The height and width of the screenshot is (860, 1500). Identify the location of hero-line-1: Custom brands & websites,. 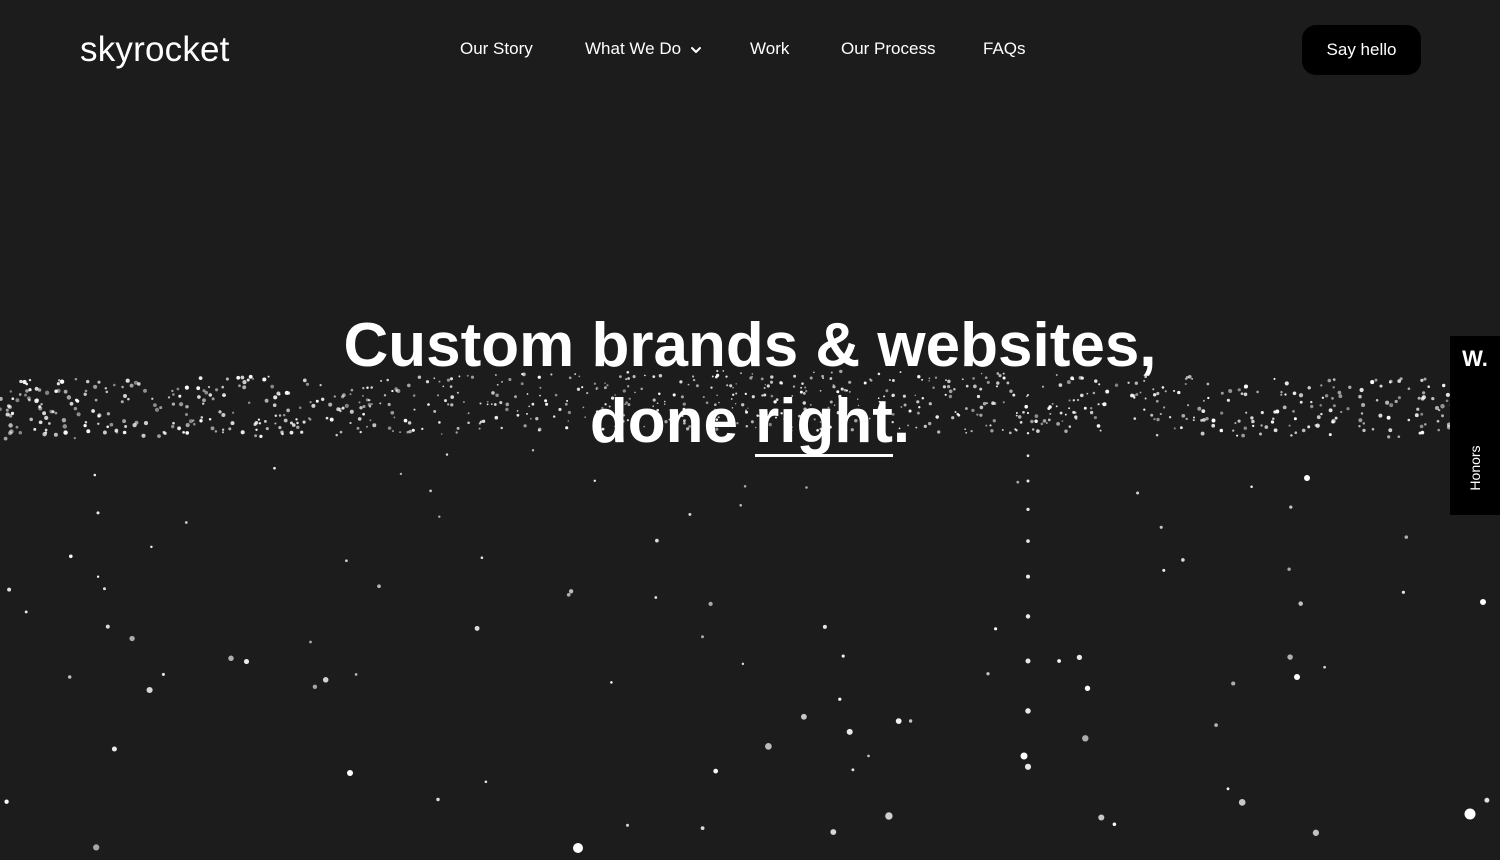
(750, 345).